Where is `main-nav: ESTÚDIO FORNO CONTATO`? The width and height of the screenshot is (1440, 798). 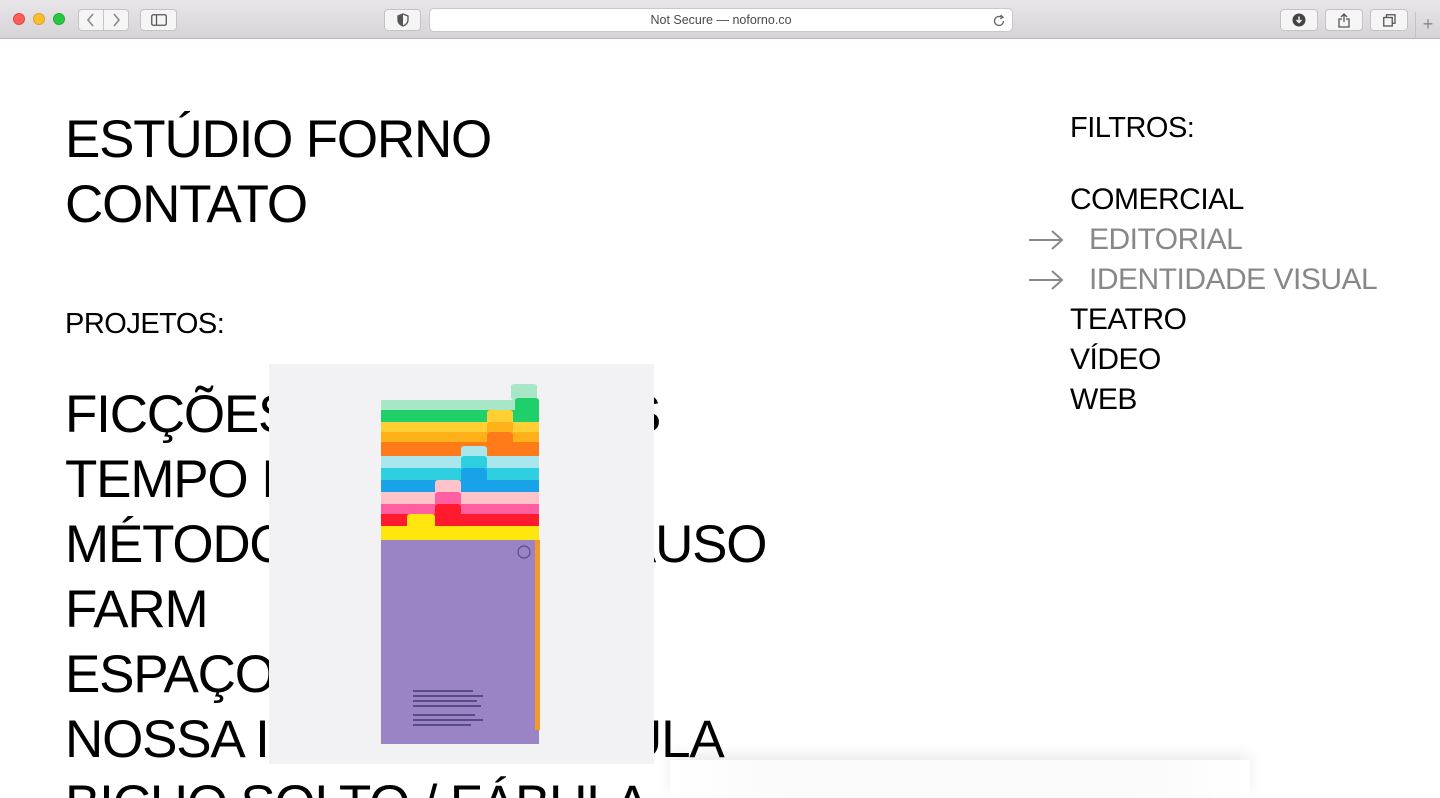
main-nav: ESTÚDIO FORNO CONTATO is located at coordinates (278, 172).